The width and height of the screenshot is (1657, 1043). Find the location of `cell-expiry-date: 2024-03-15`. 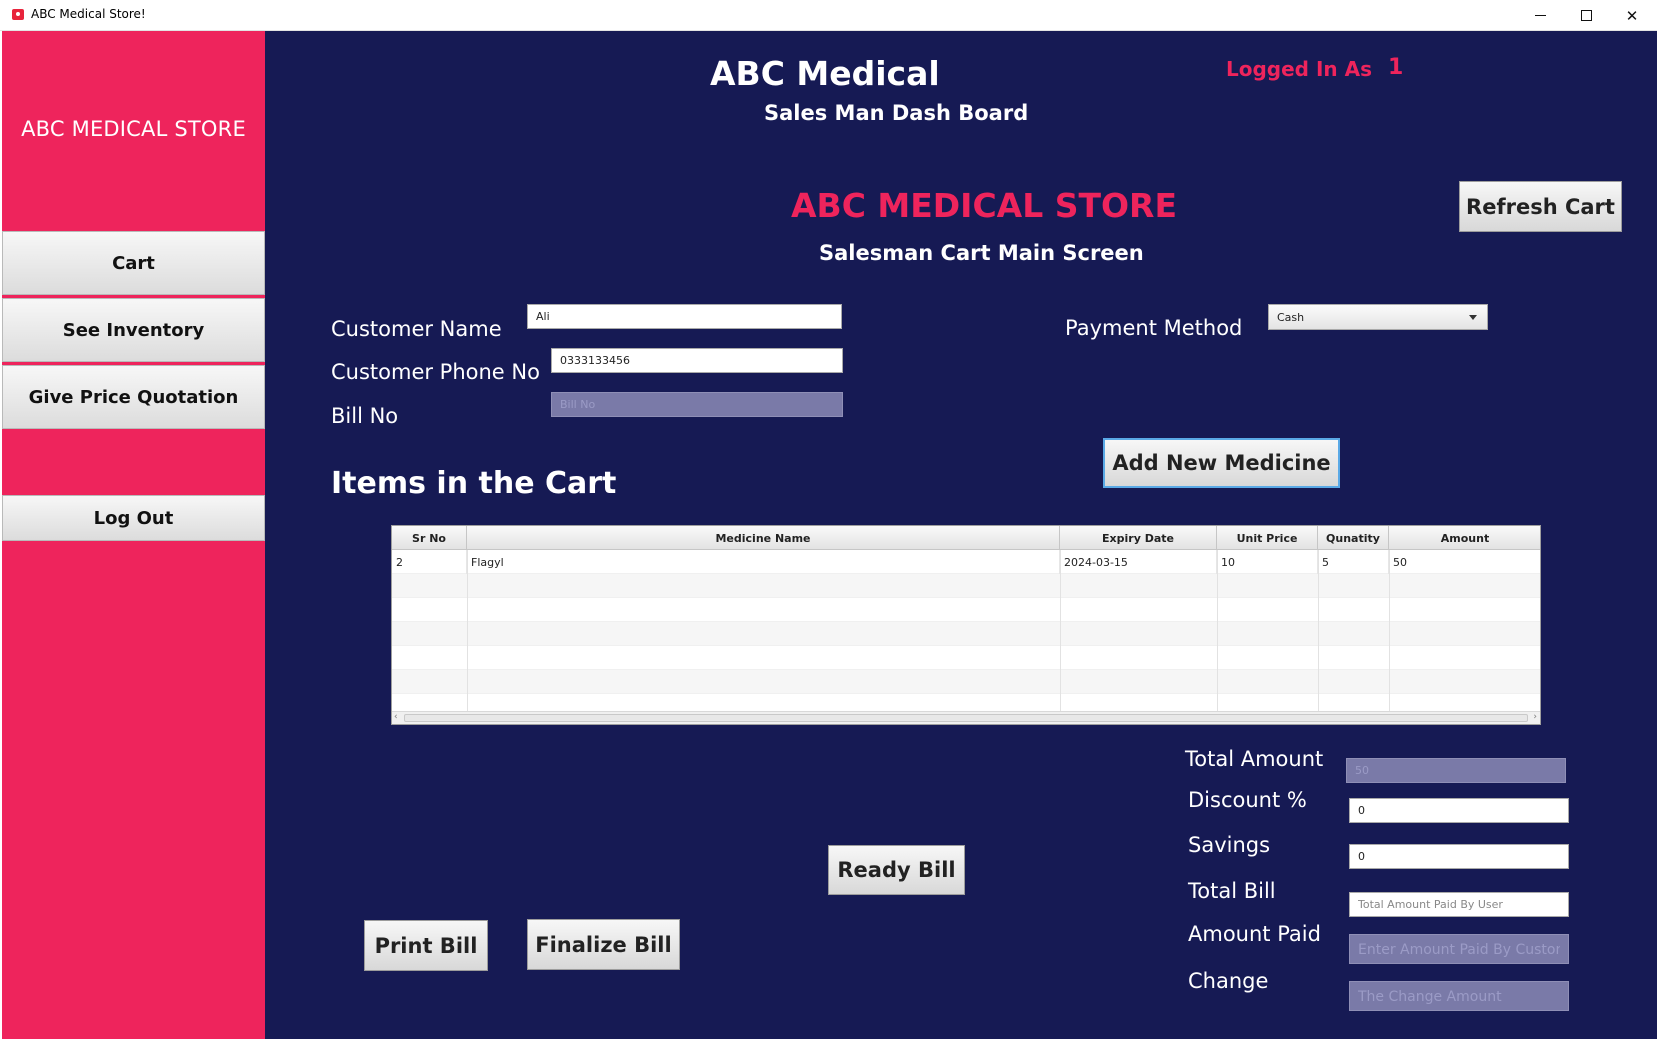

cell-expiry-date: 2024-03-15 is located at coordinates (1138, 562).